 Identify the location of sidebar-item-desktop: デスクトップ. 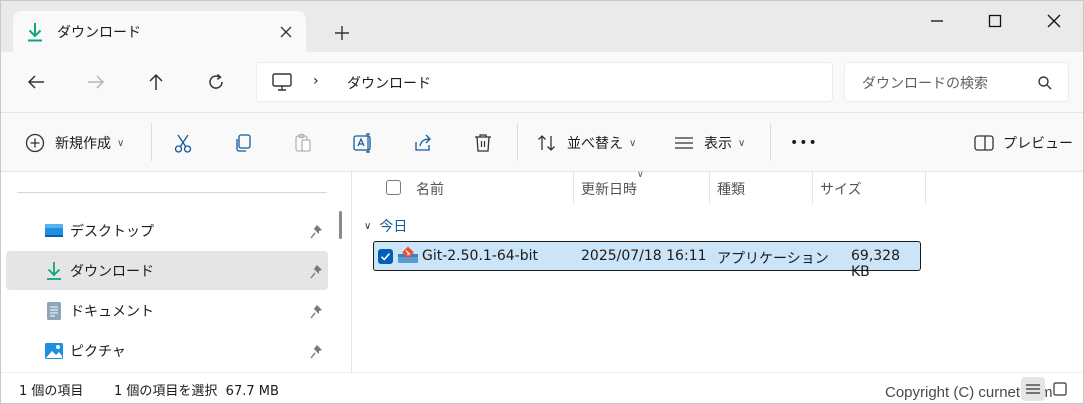
(167, 230).